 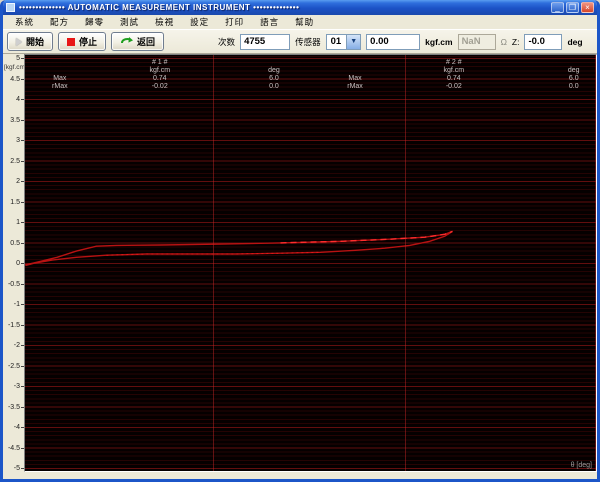 I want to click on count-input, so click(x=265, y=41).